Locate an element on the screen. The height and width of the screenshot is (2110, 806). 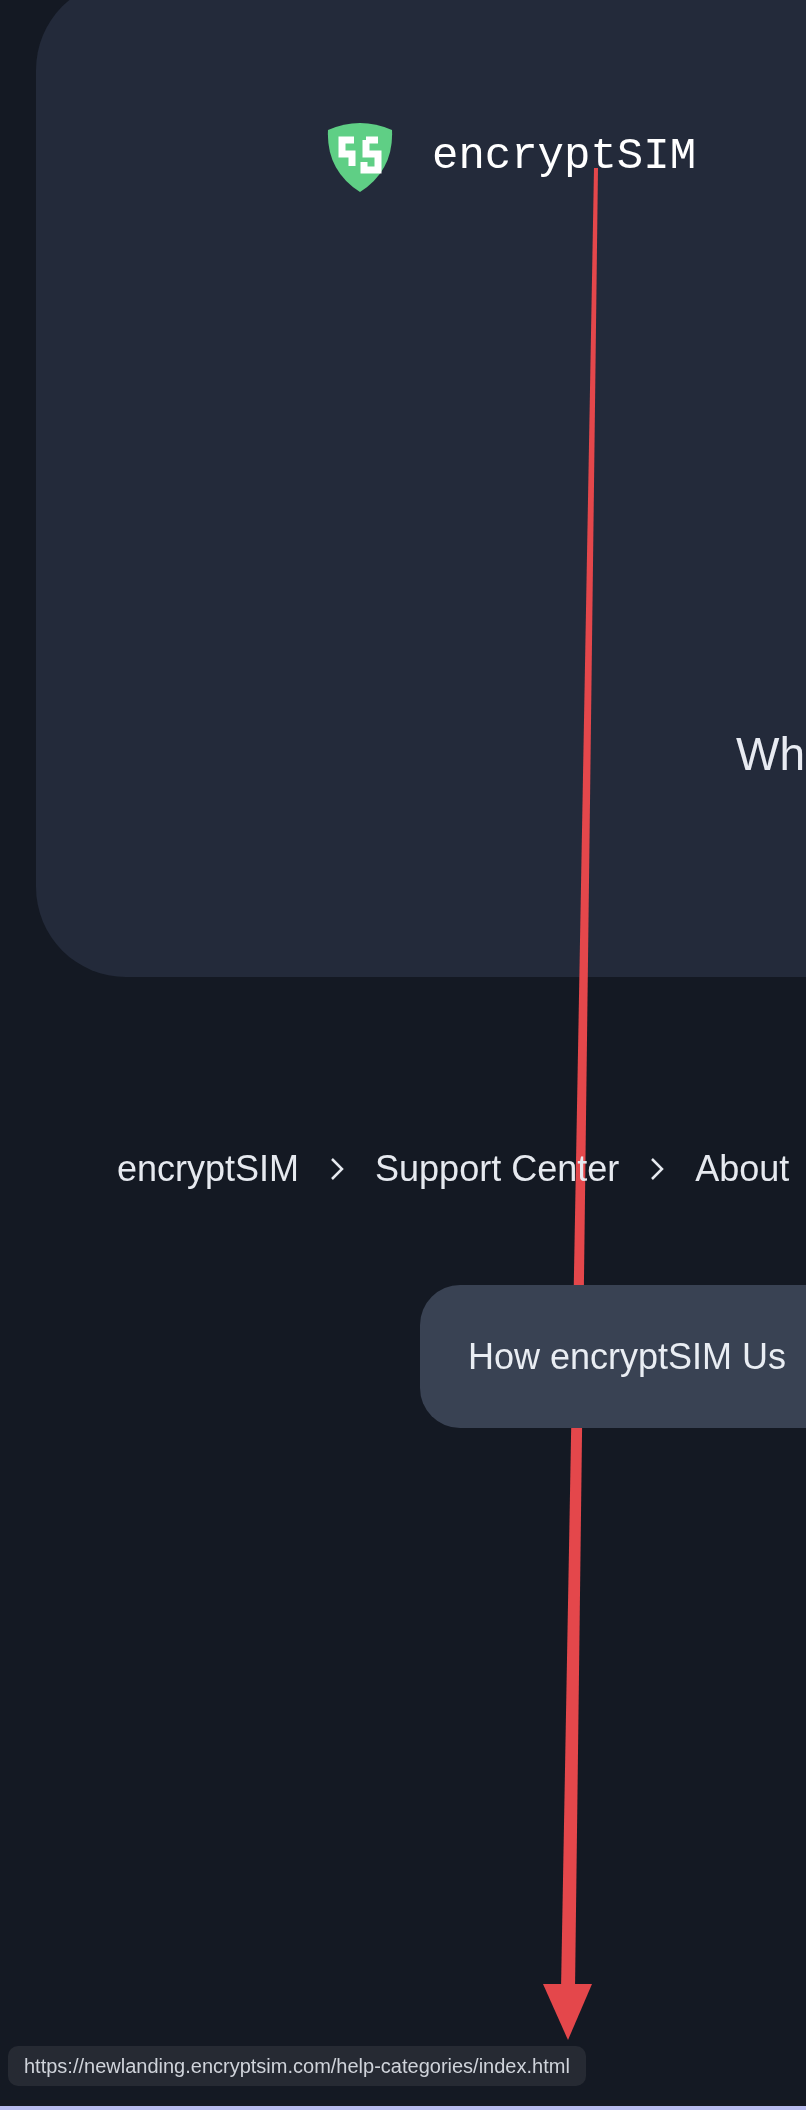
breadcrumb-link: encryptSIM is located at coordinates (208, 1169).